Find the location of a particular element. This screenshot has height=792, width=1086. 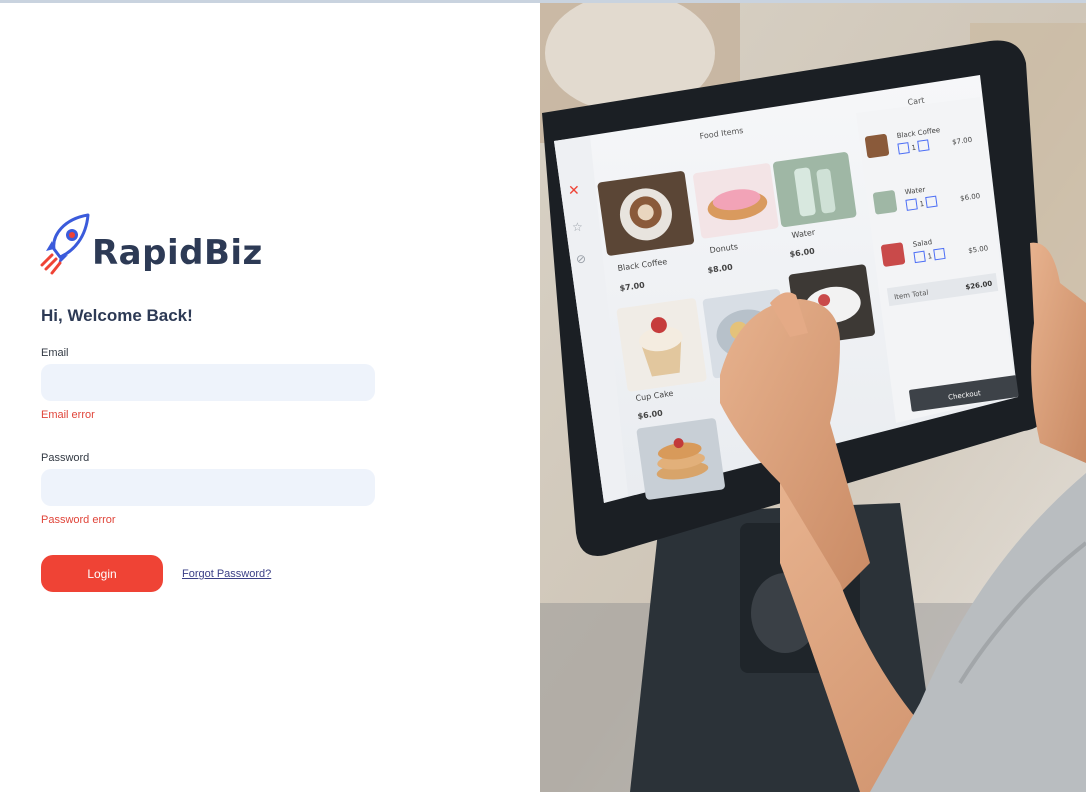

forgot-password-link: Forgot Password? is located at coordinates (226, 574).